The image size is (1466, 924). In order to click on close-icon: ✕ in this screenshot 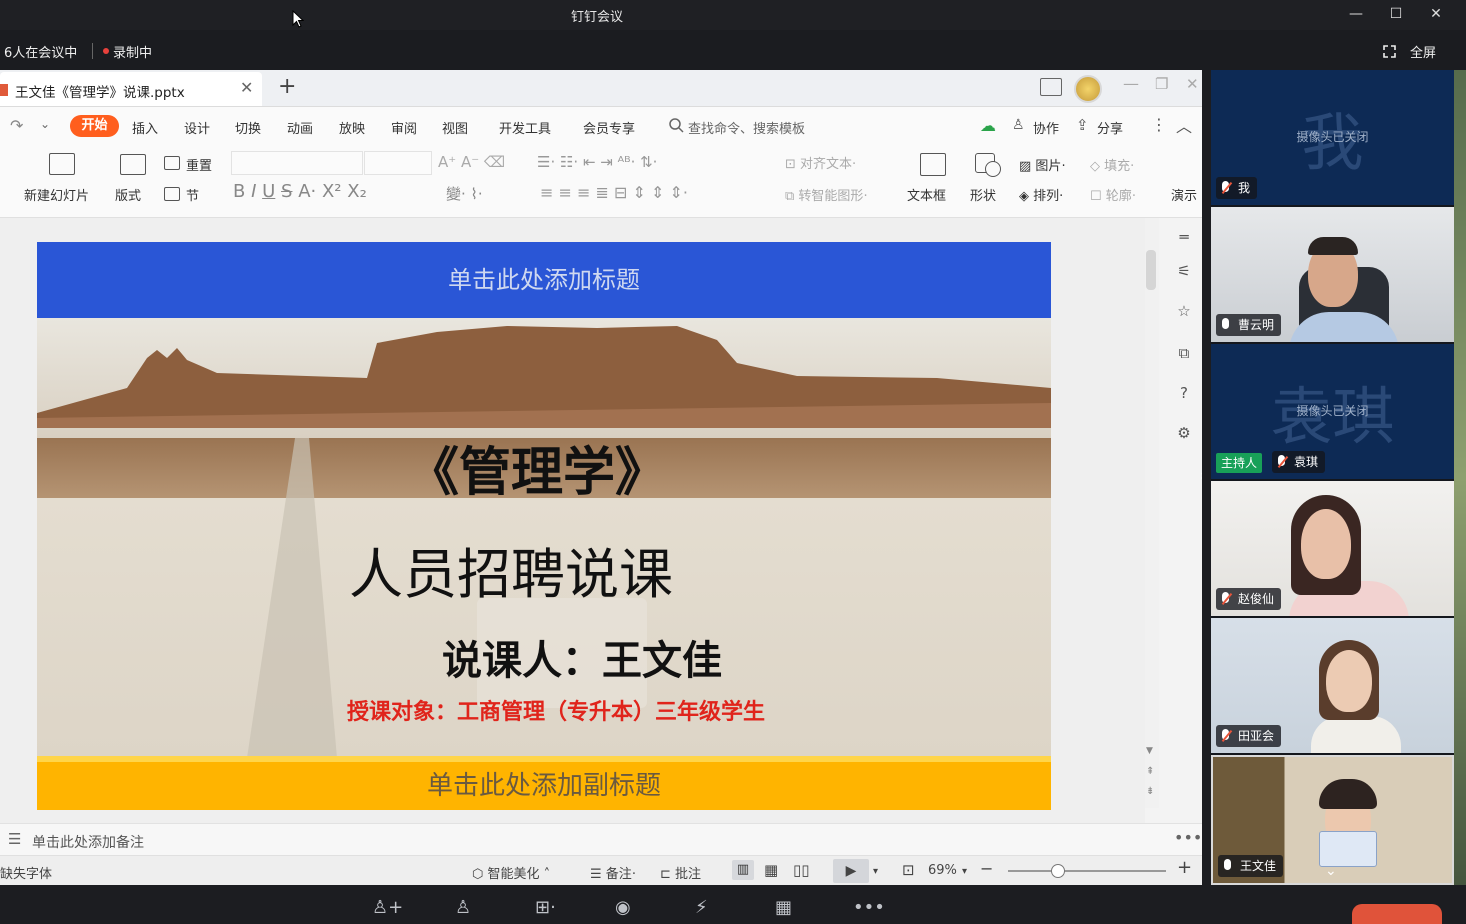, I will do `click(1436, 14)`.